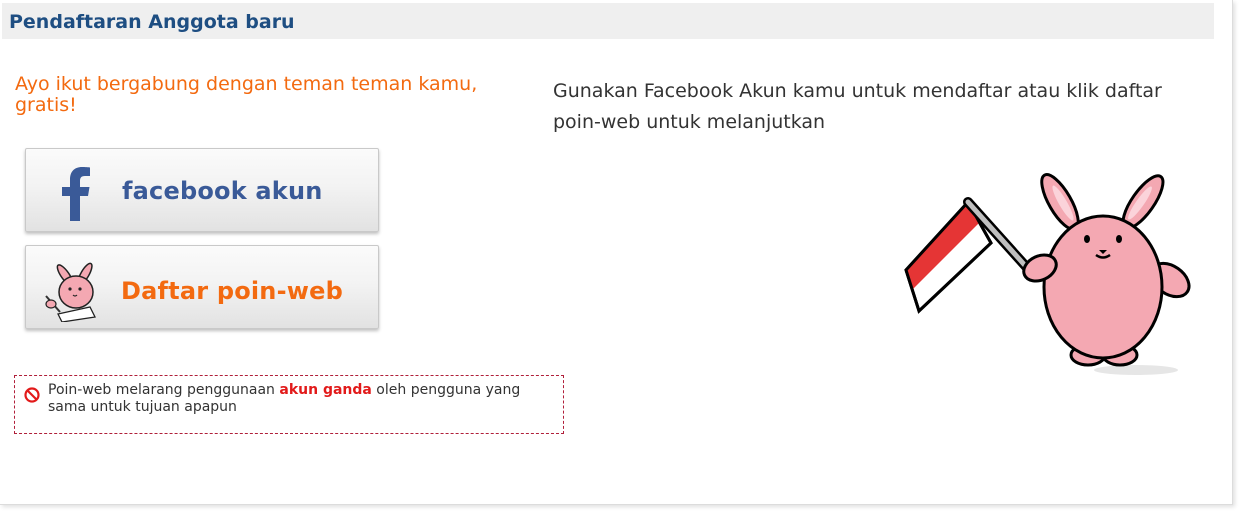 The height and width of the screenshot is (516, 1240). What do you see at coordinates (32, 395) in the screenshot?
I see `prohibited-icon` at bounding box center [32, 395].